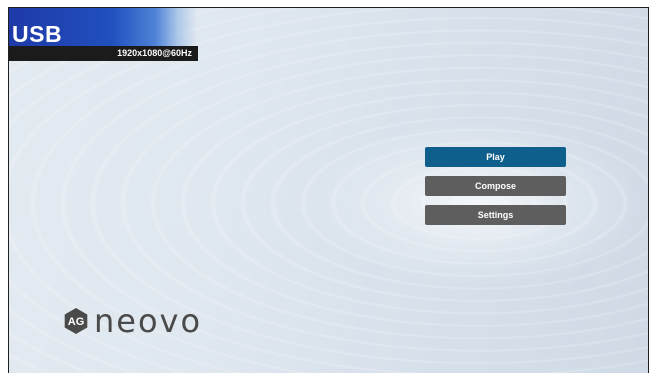 This screenshot has height=376, width=657. Describe the element at coordinates (495, 215) in the screenshot. I see `settings-button: Settings` at that location.